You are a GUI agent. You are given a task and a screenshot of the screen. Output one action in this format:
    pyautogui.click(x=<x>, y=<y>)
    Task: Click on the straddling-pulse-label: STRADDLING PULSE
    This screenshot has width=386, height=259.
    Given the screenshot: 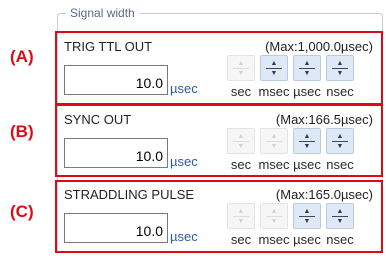 What is the action you would take?
    pyautogui.click(x=129, y=194)
    